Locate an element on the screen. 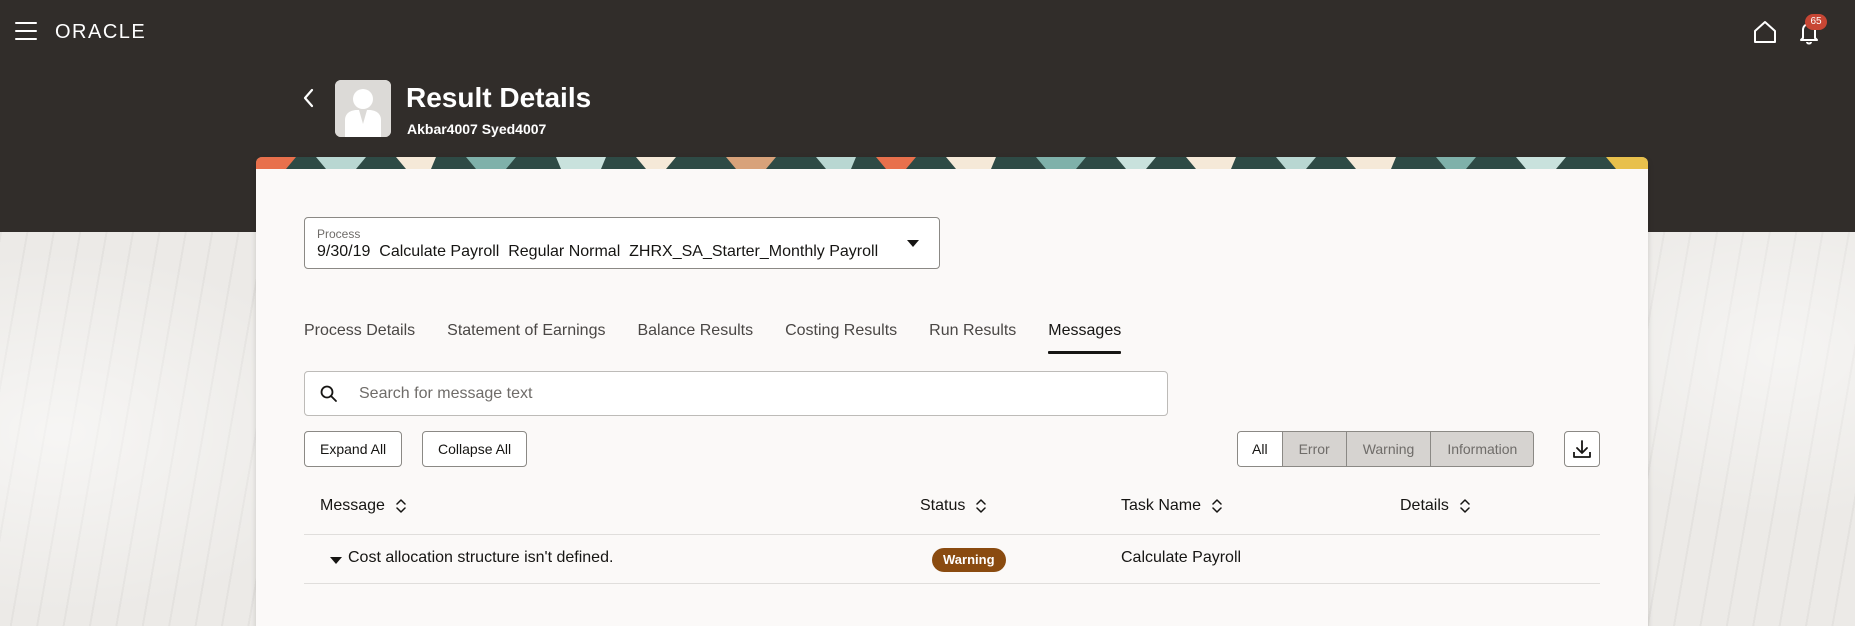 The image size is (1855, 626). column-label: Details is located at coordinates (1424, 505).